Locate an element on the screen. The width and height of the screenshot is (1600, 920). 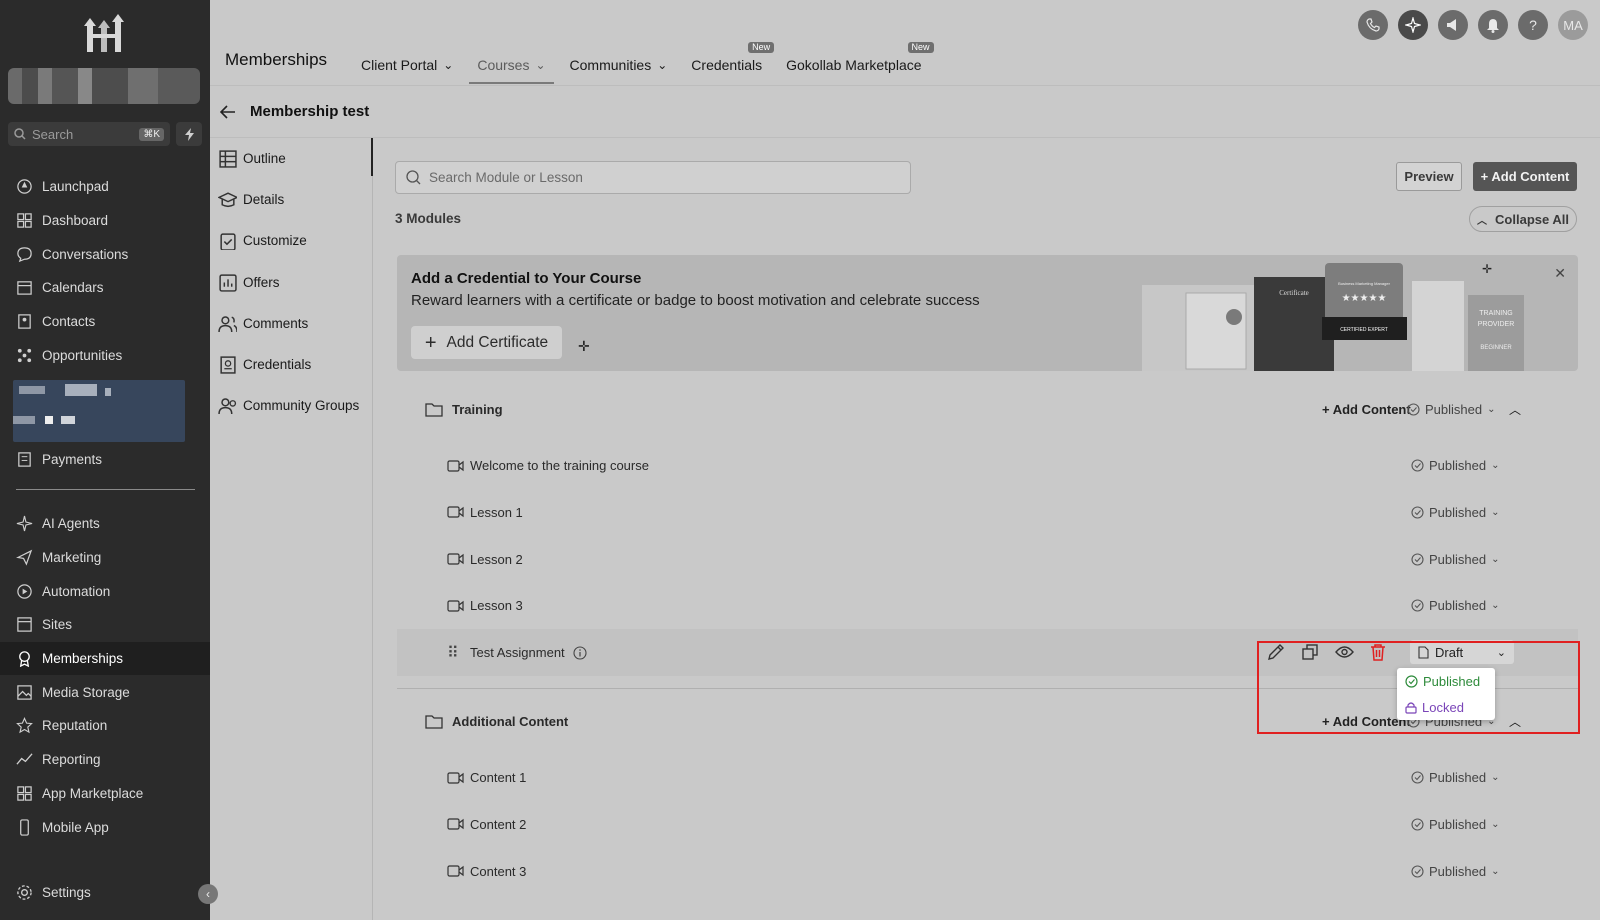
notifications-button is located at coordinates (1493, 25).